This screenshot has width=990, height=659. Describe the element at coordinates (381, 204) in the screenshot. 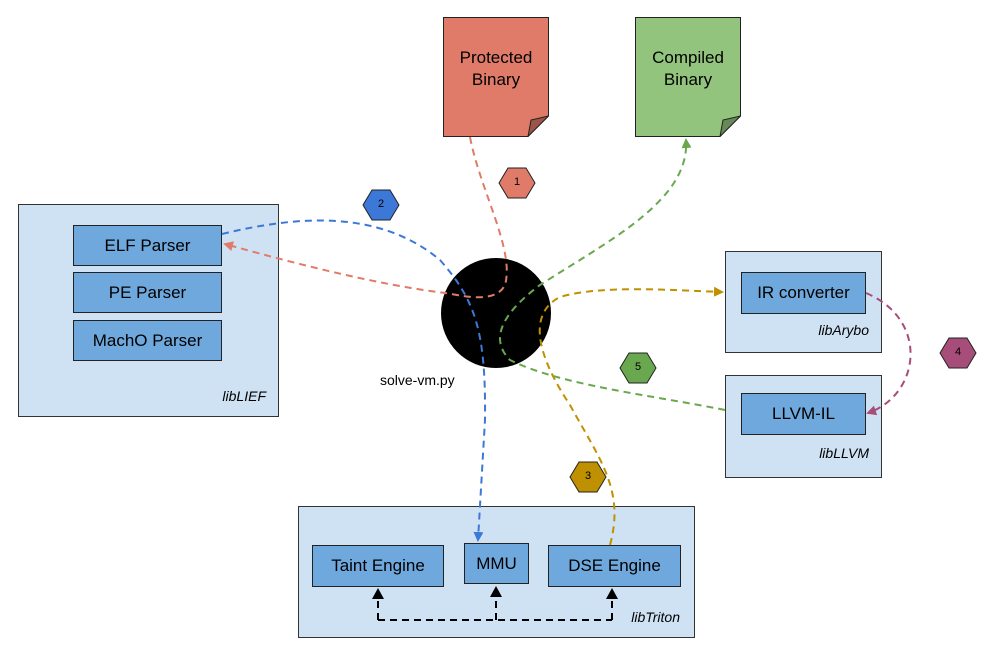

I see `step-2-number: 2` at that location.